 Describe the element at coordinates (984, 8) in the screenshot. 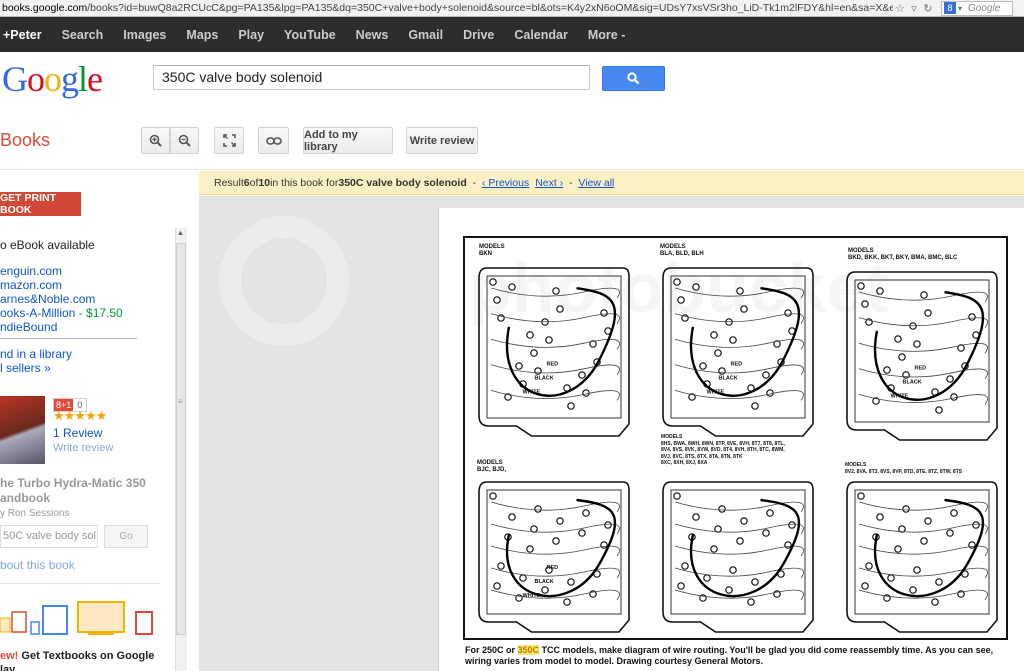

I see `browser-search-placeholder: Google` at that location.